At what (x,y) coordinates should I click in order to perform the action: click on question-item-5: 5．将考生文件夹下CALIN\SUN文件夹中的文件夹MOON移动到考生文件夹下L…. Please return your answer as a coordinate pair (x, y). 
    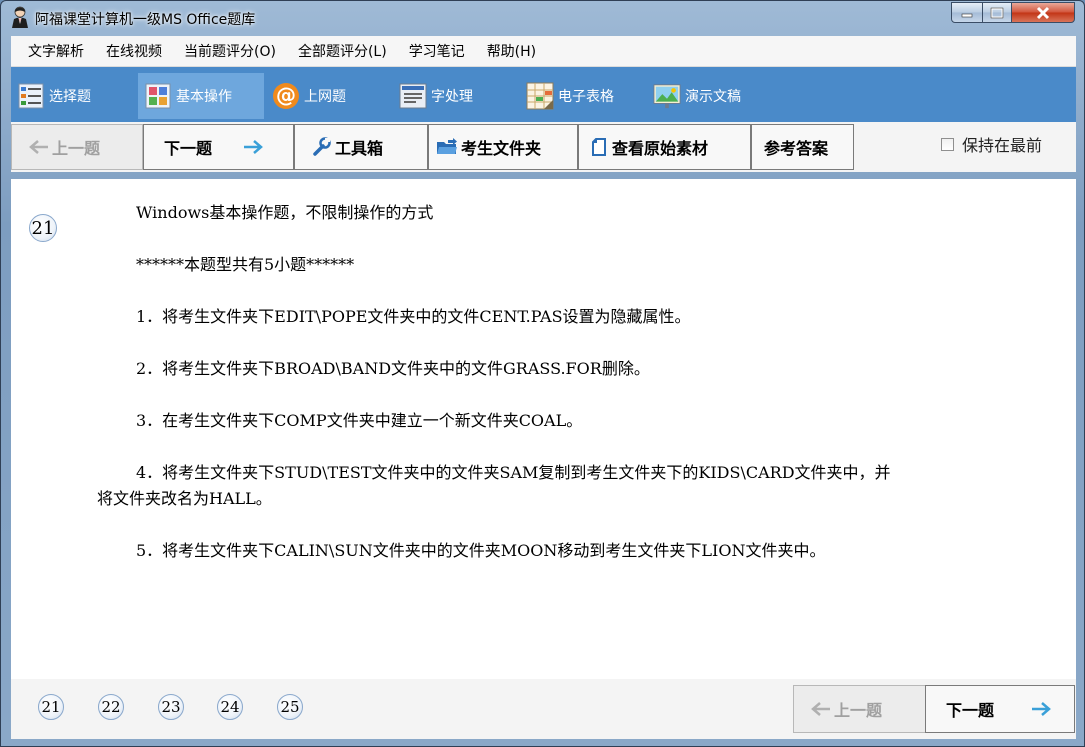
    Looking at the image, I should click on (481, 550).